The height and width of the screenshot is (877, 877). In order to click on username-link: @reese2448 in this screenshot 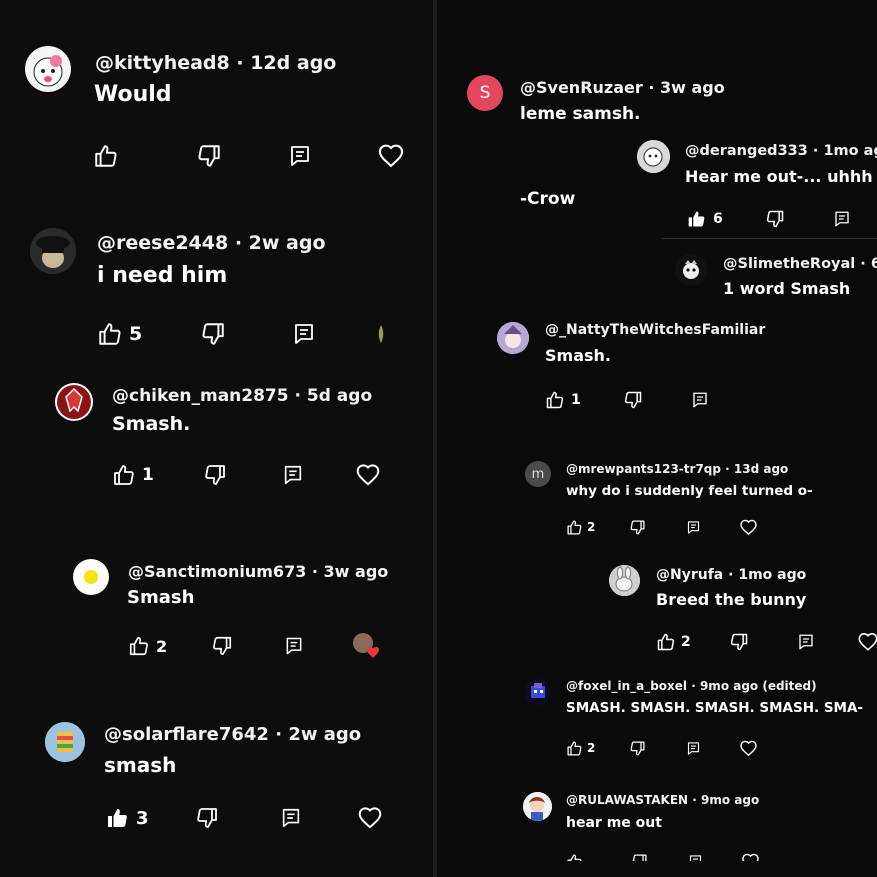, I will do `click(162, 243)`.